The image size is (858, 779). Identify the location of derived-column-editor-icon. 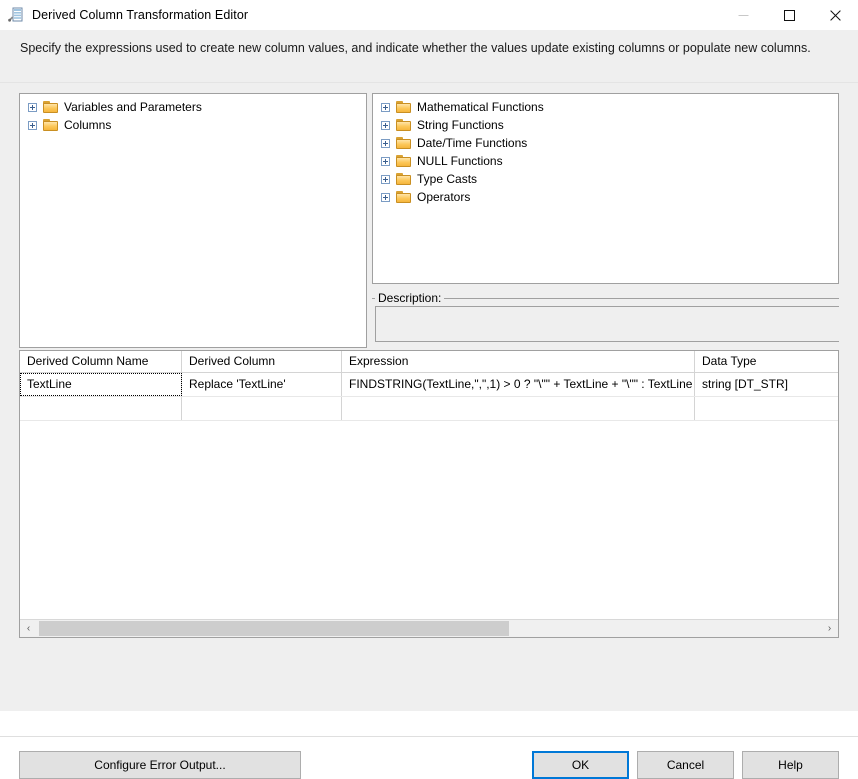
(16, 15).